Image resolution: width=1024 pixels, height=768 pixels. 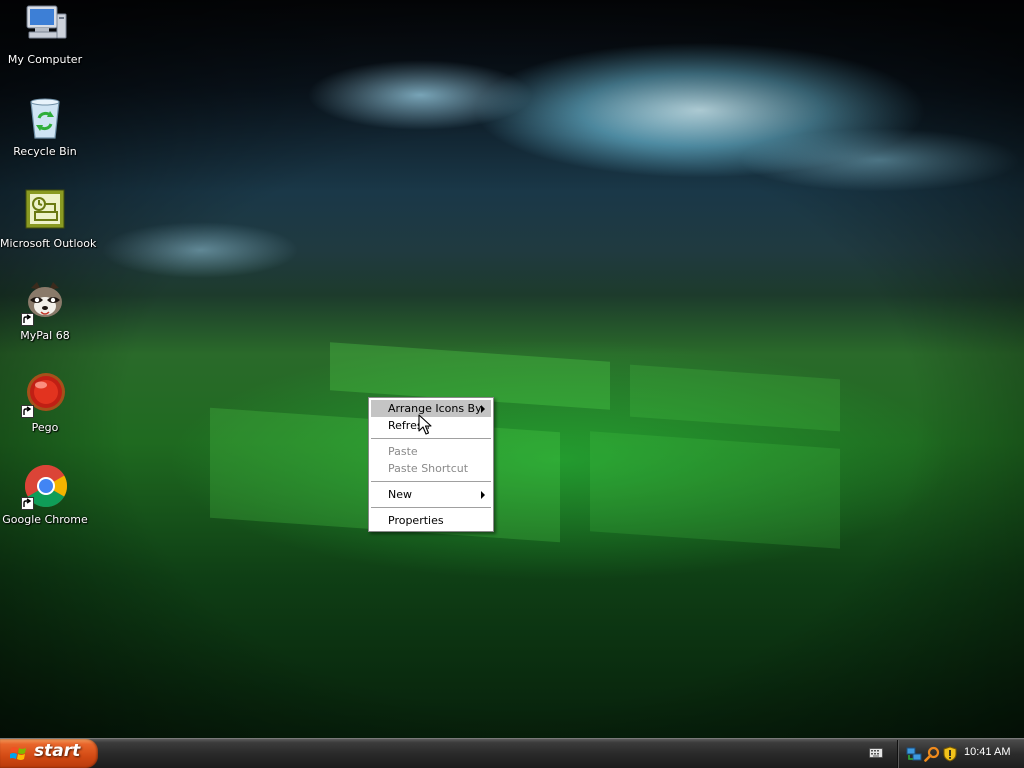 I want to click on menu-item-paste-shortcut: Paste Shortcut, so click(x=431, y=468).